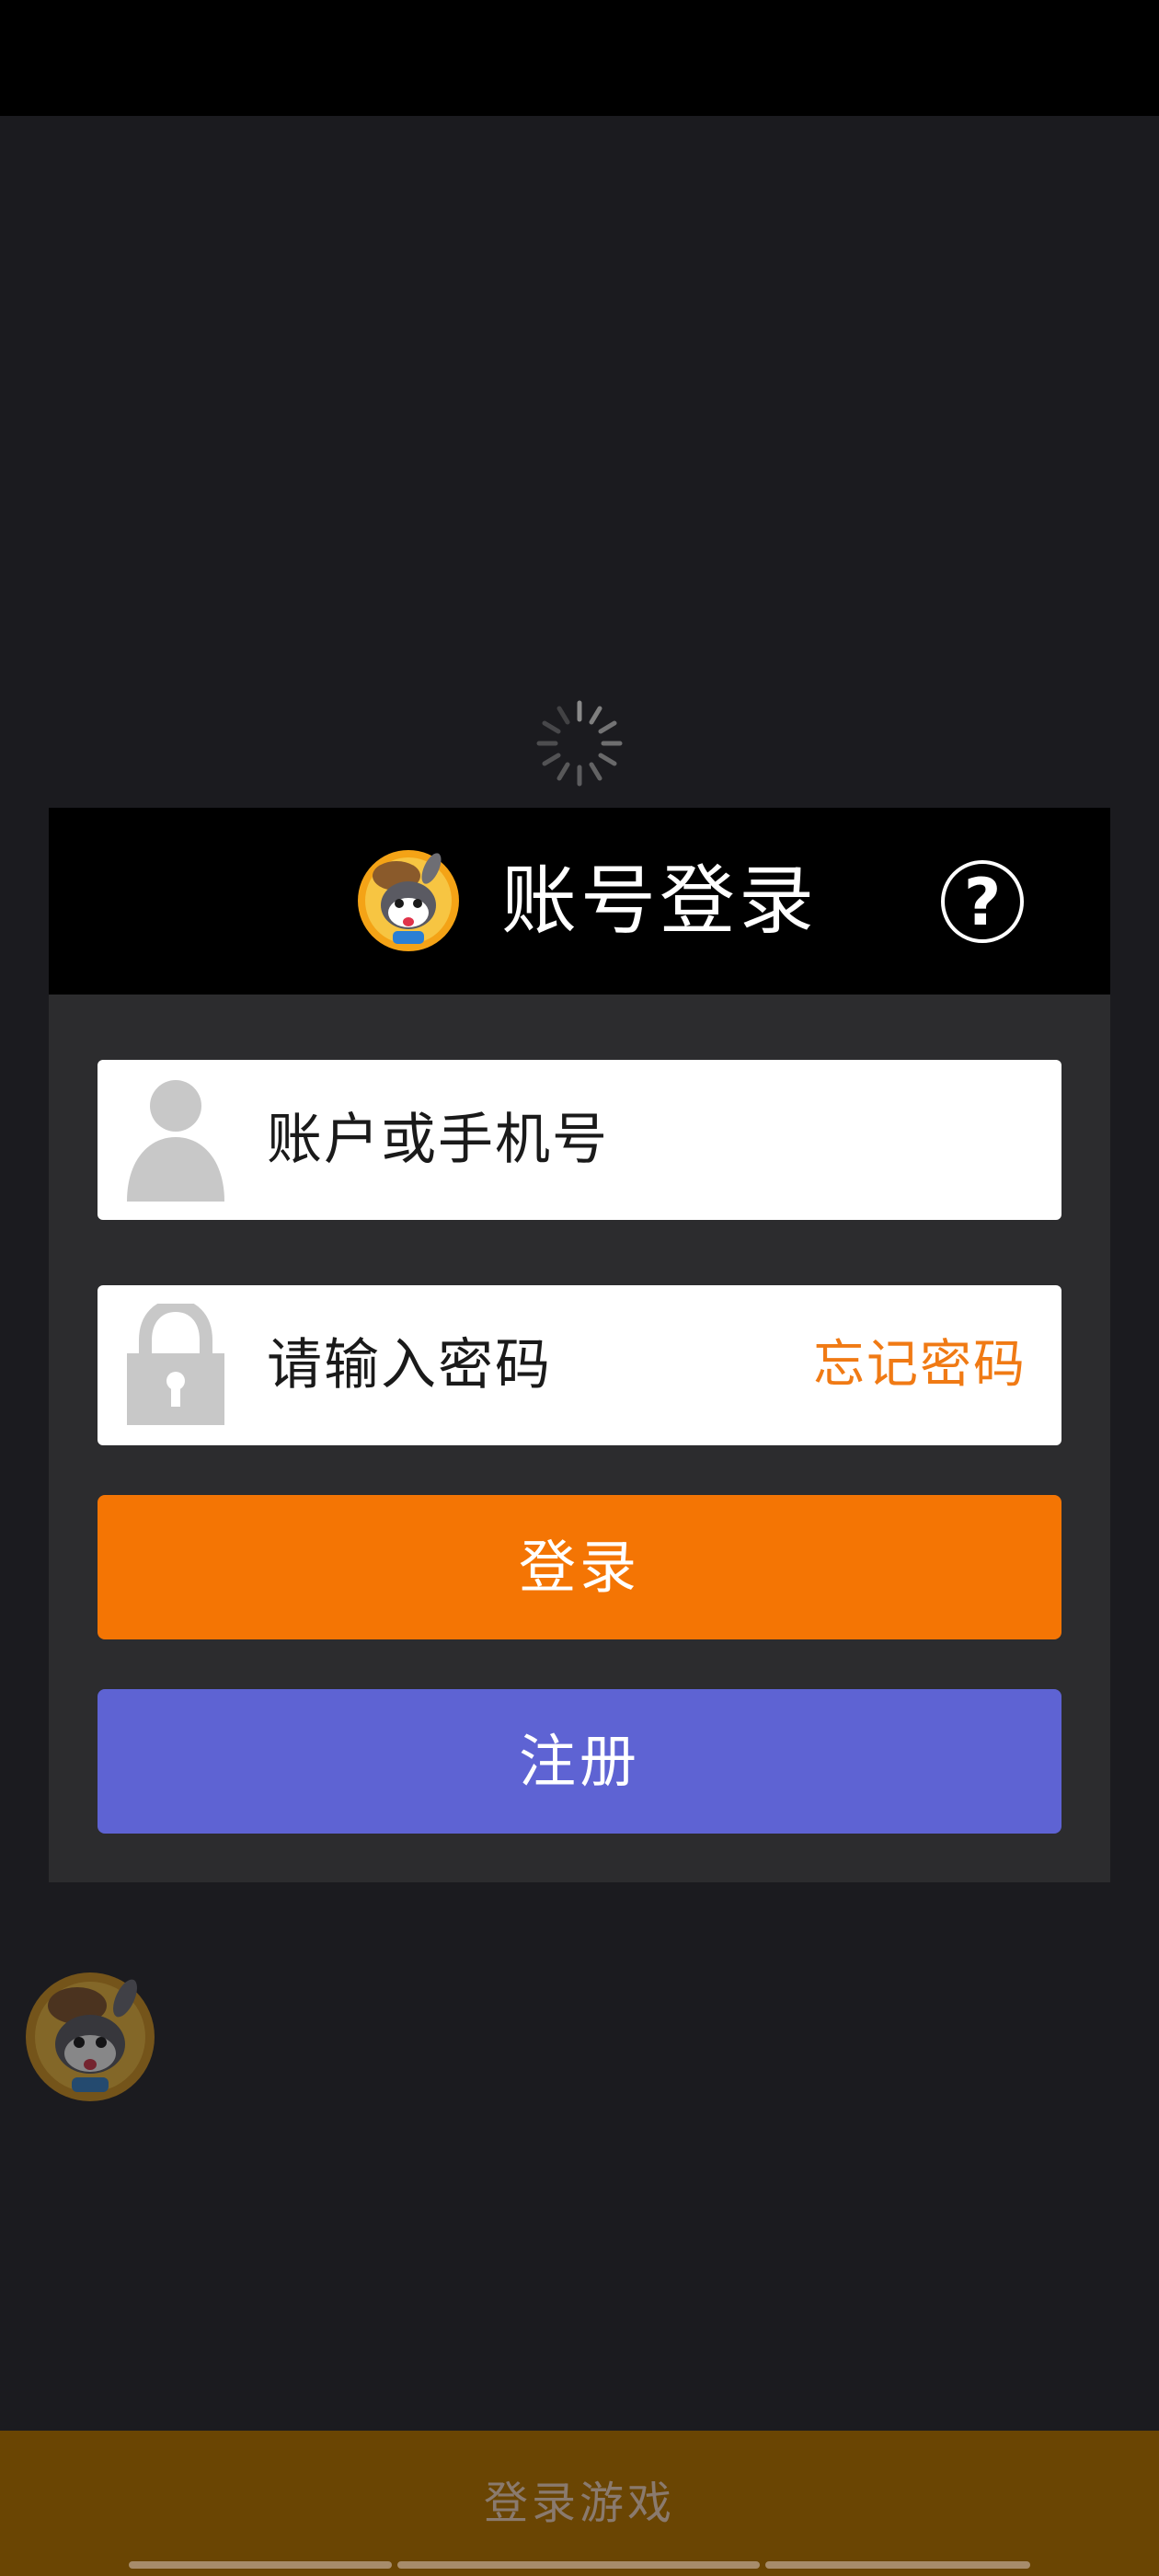 The width and height of the screenshot is (1159, 2576). What do you see at coordinates (579, 1761) in the screenshot?
I see `register-button: 注册` at bounding box center [579, 1761].